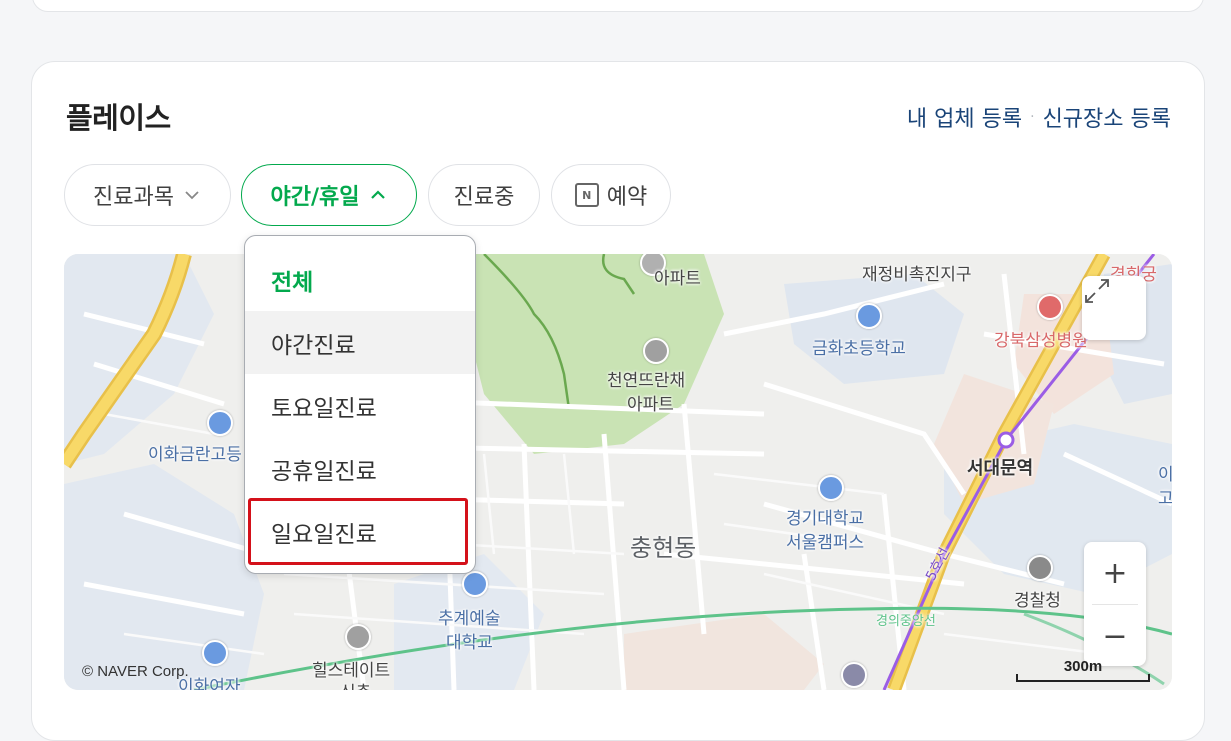 This screenshot has width=1231, height=741. What do you see at coordinates (859, 349) in the screenshot?
I see `map-label: 금화초등학교` at bounding box center [859, 349].